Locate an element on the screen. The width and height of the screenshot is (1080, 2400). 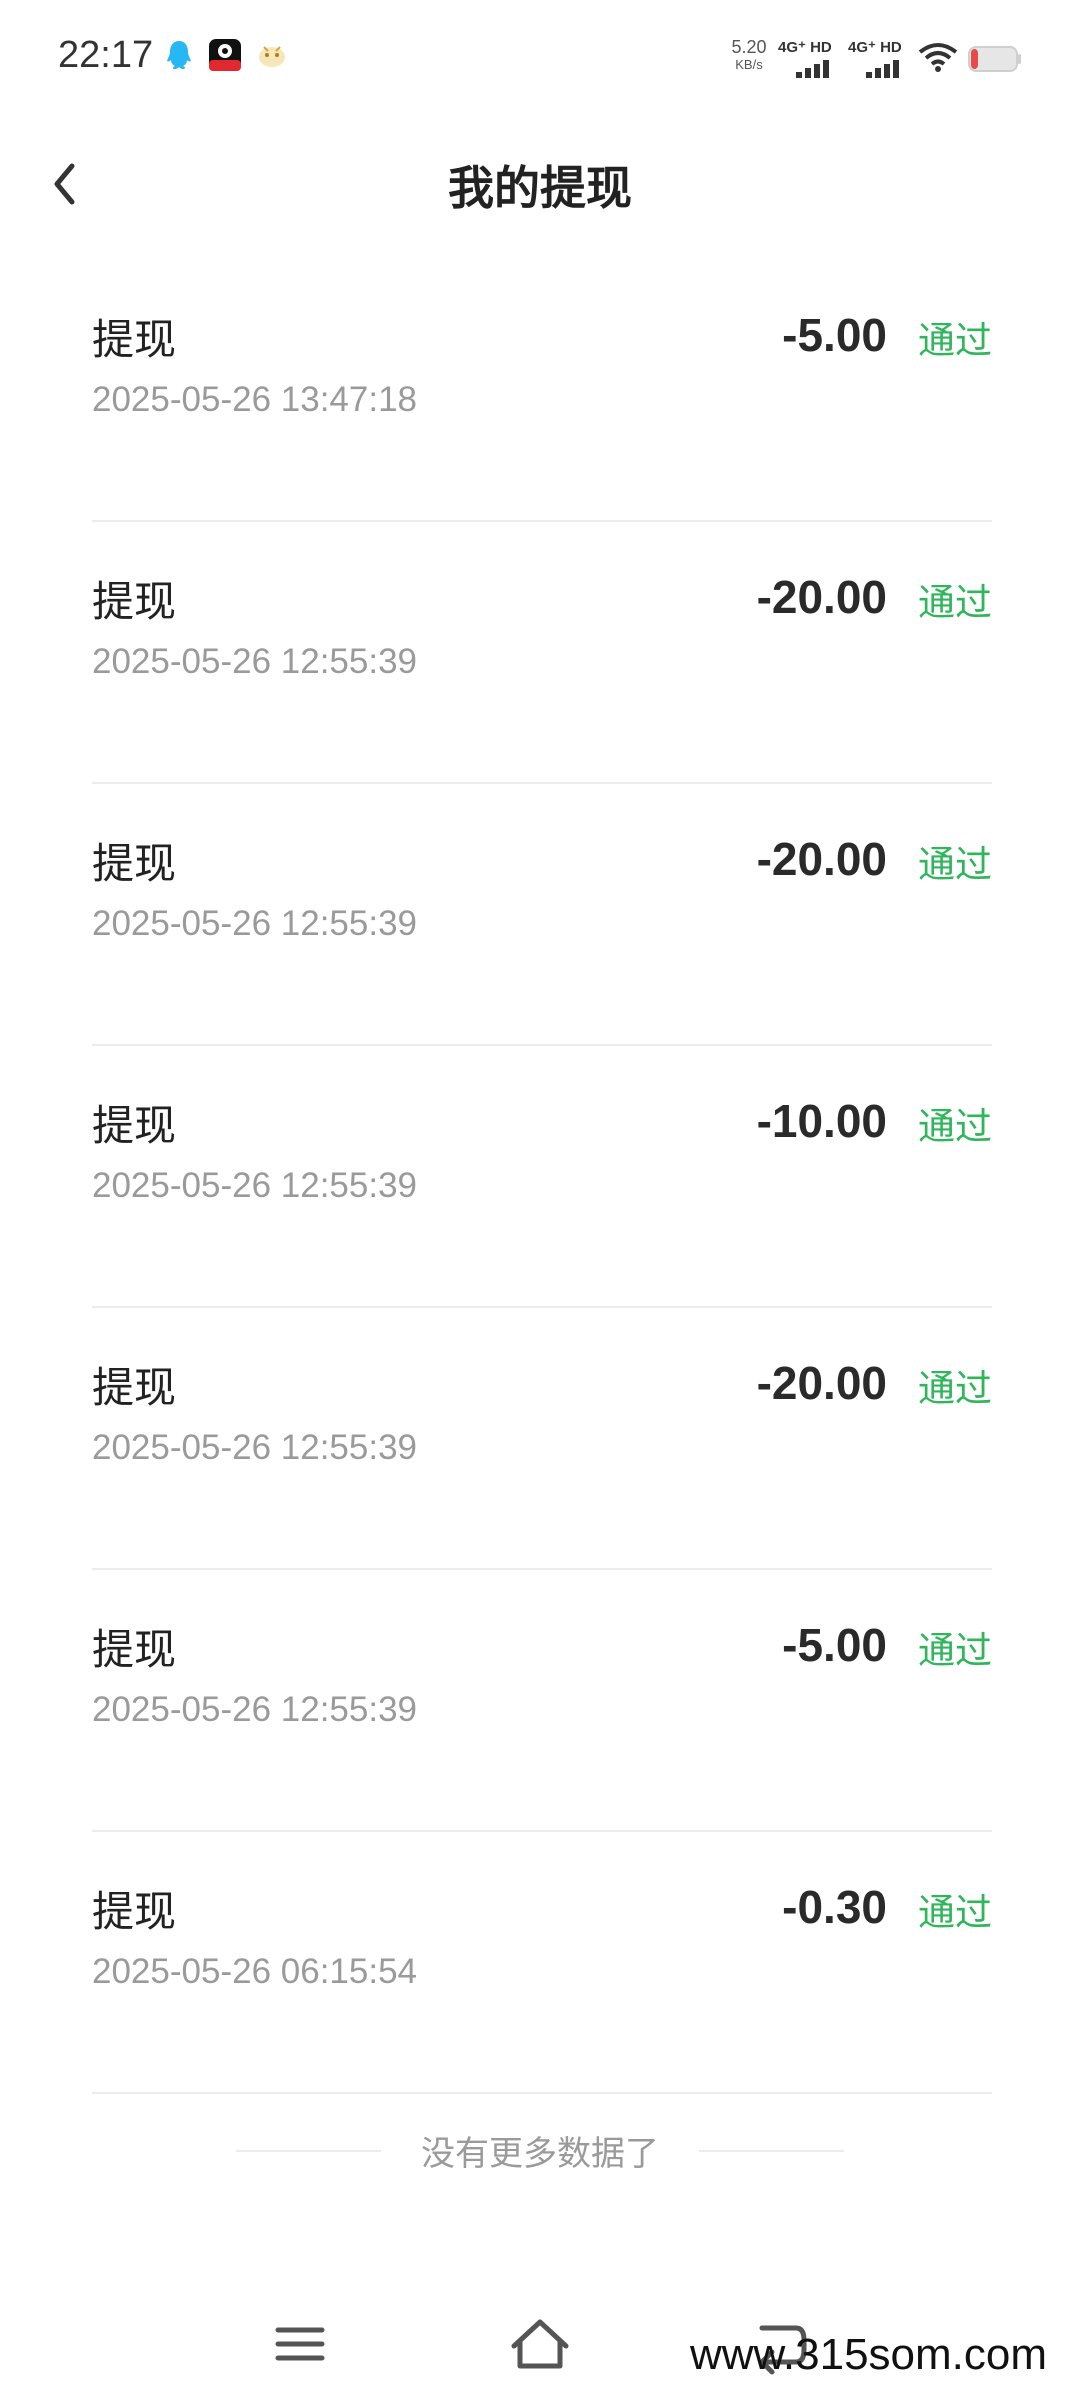
status-time: 22:17 is located at coordinates (106, 55).